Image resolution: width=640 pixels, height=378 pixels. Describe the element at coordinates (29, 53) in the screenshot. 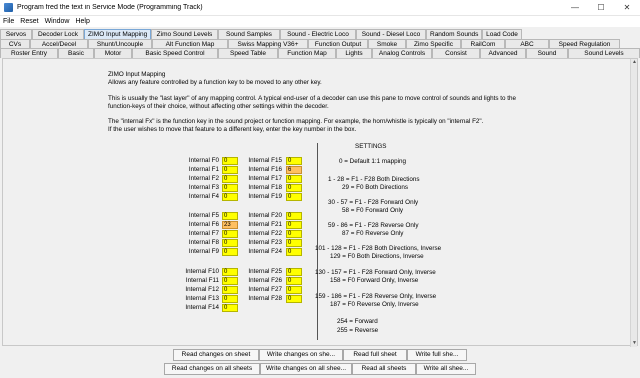

I see `tab-roster-entry: Roster Entry` at that location.